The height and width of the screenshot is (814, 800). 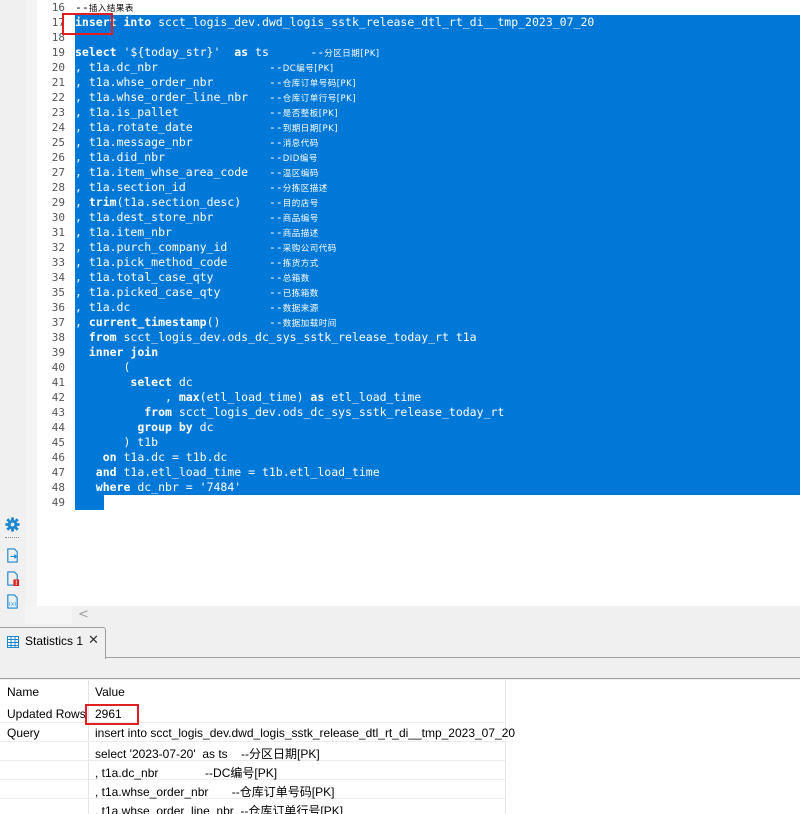 I want to click on tab-label: Statistics 1, so click(x=54, y=641).